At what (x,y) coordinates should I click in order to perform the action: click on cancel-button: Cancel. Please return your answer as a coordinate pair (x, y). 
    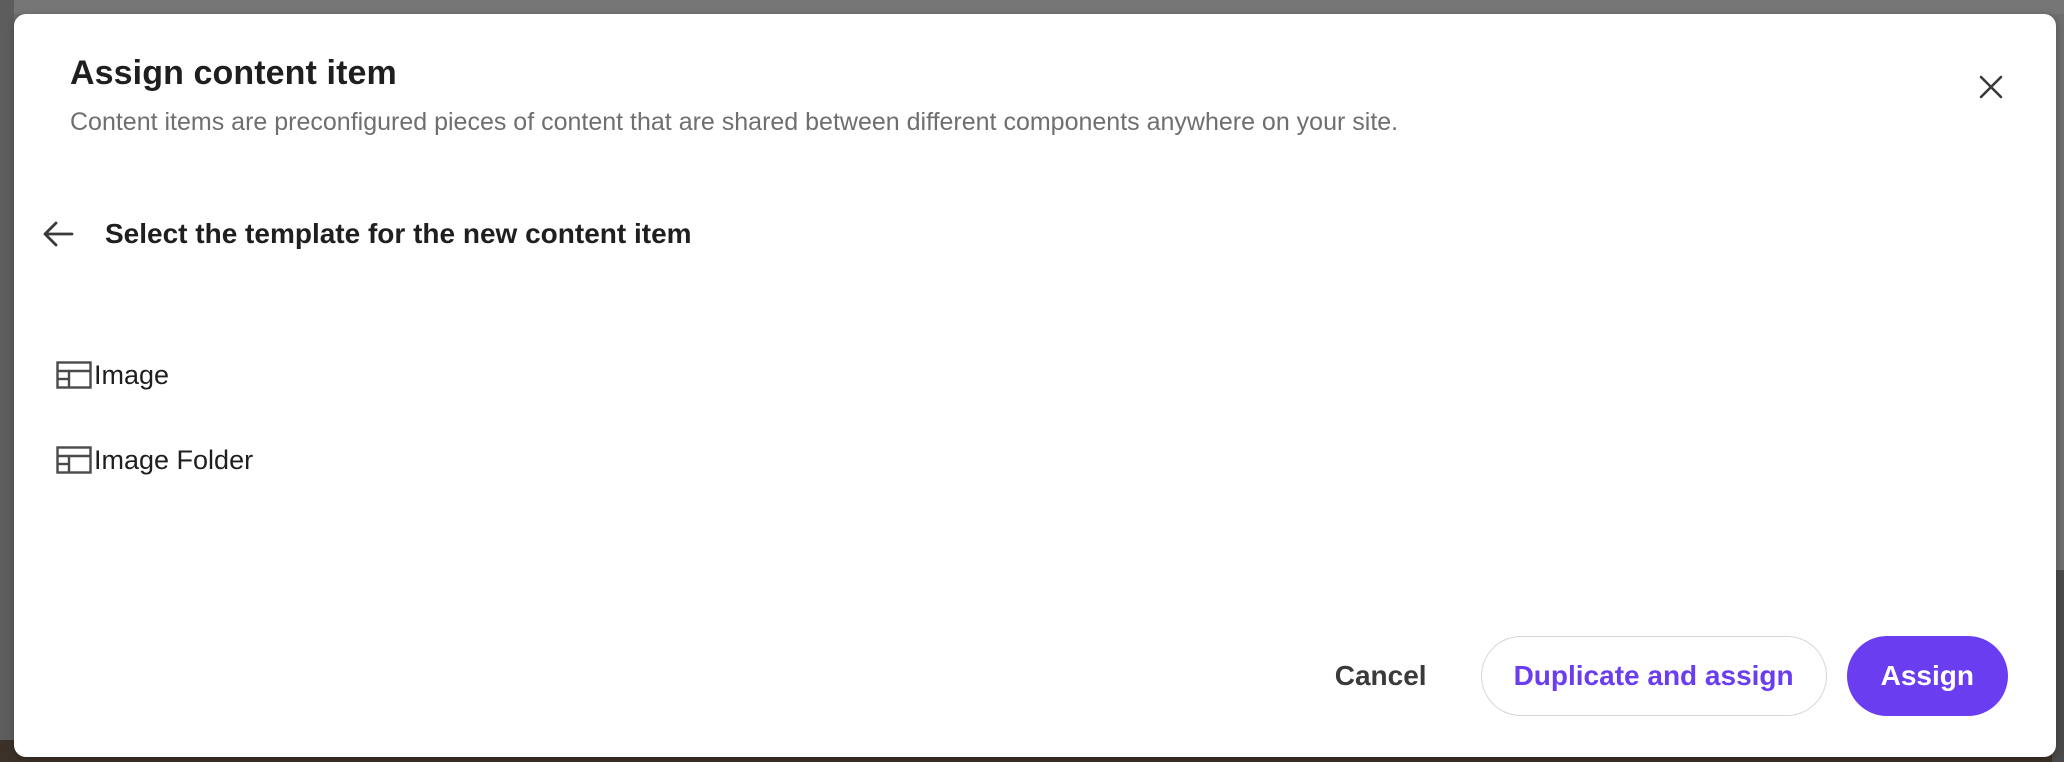
    Looking at the image, I should click on (1381, 676).